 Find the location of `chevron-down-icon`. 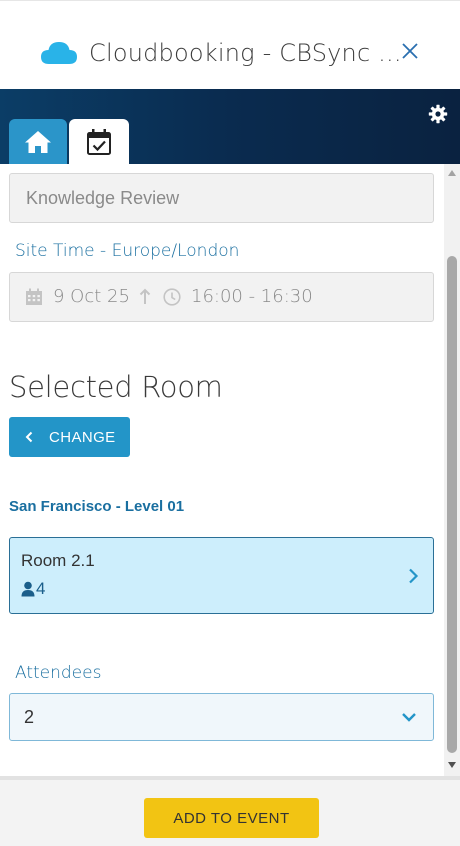

chevron-down-icon is located at coordinates (409, 717).